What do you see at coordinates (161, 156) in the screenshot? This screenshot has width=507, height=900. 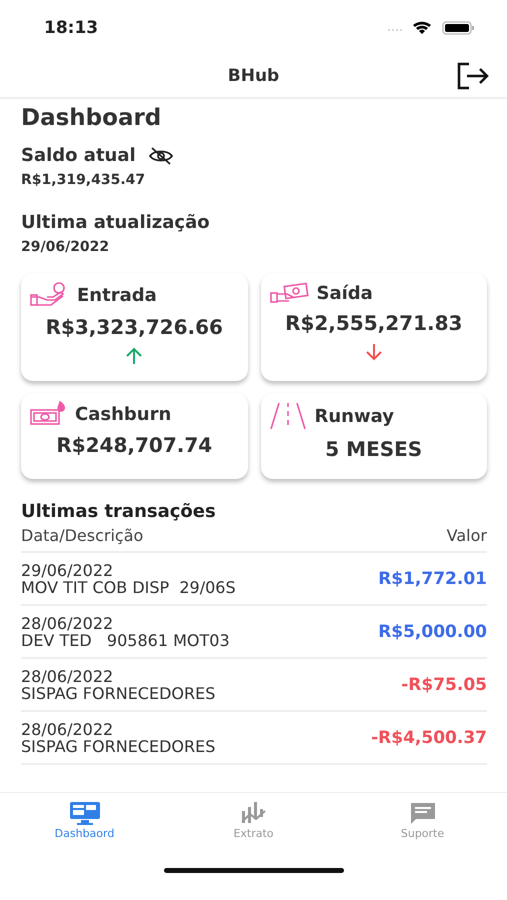 I see `eye-off-icon` at bounding box center [161, 156].